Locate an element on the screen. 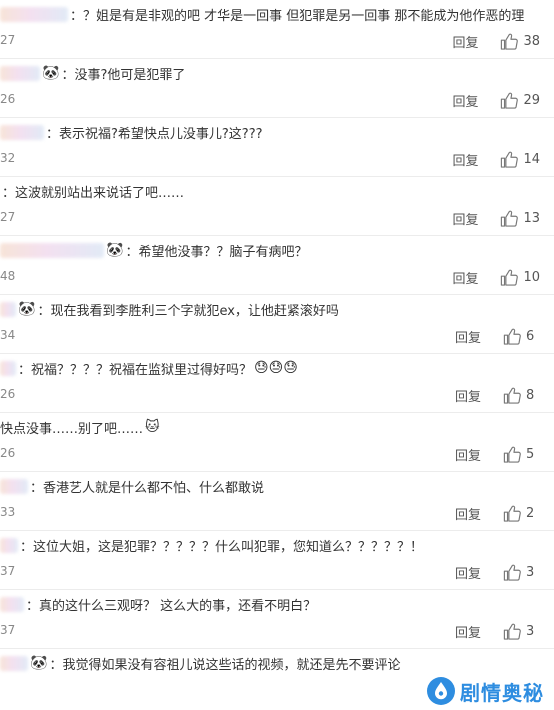  like-count: 13 is located at coordinates (531, 218).